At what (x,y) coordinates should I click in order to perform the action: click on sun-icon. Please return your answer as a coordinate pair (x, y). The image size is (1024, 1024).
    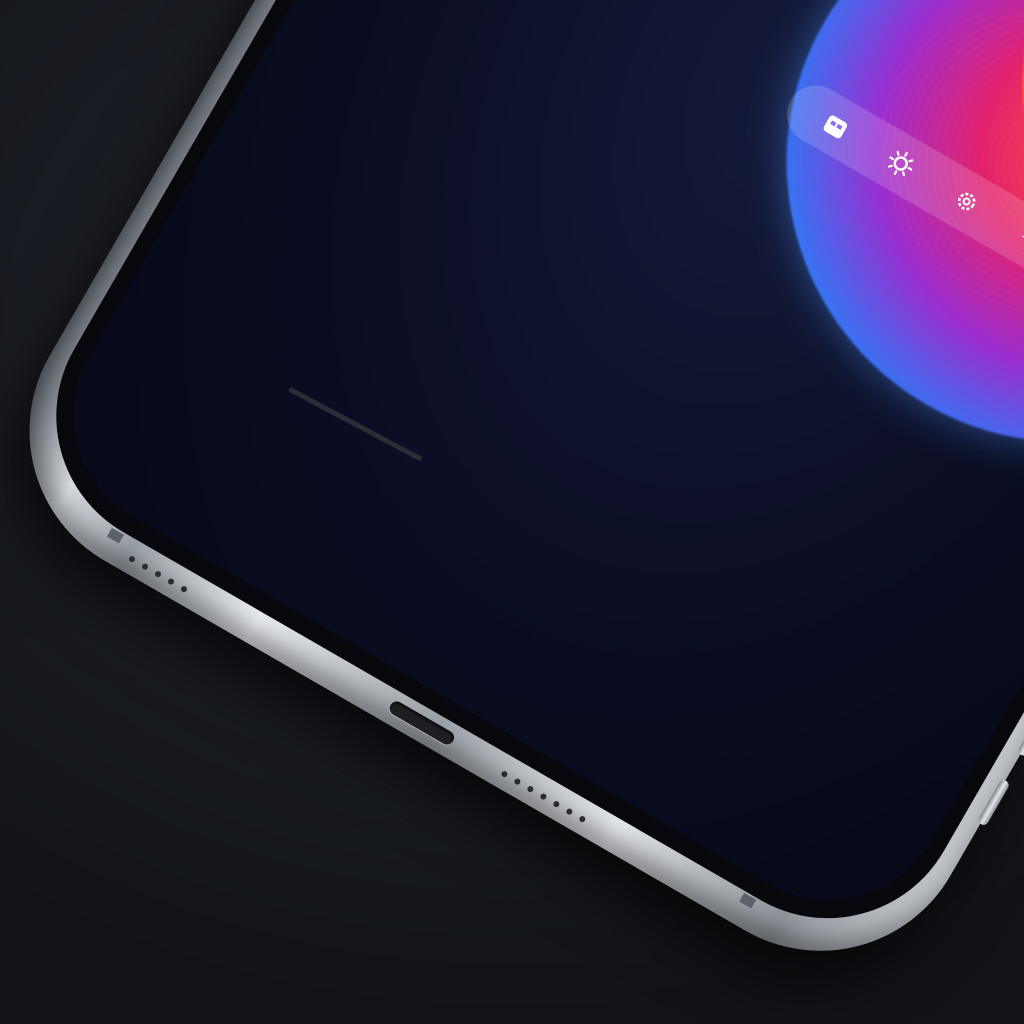
    Looking at the image, I should click on (901, 164).